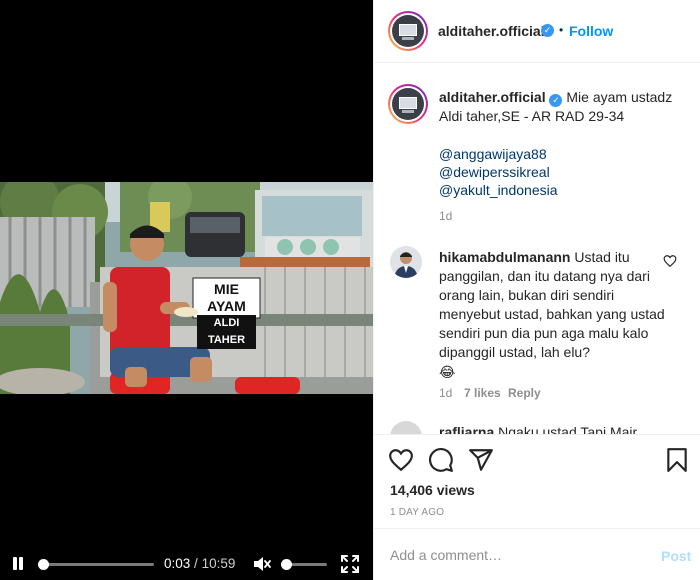 The image size is (700, 580). I want to click on comment-input, so click(515, 555).